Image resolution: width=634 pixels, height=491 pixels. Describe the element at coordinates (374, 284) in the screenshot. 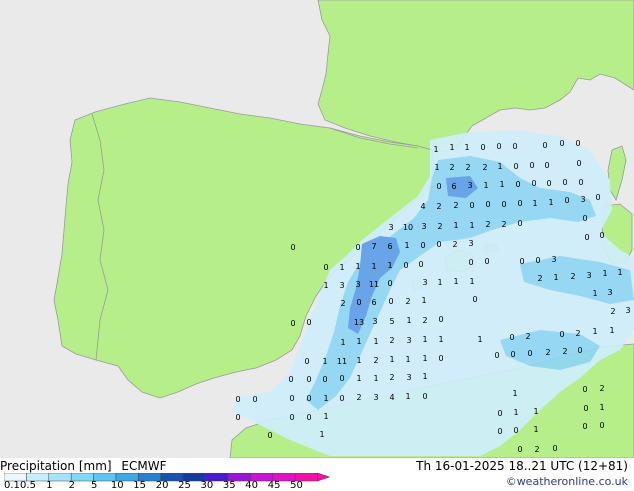

I see `precip-value: 11` at that location.